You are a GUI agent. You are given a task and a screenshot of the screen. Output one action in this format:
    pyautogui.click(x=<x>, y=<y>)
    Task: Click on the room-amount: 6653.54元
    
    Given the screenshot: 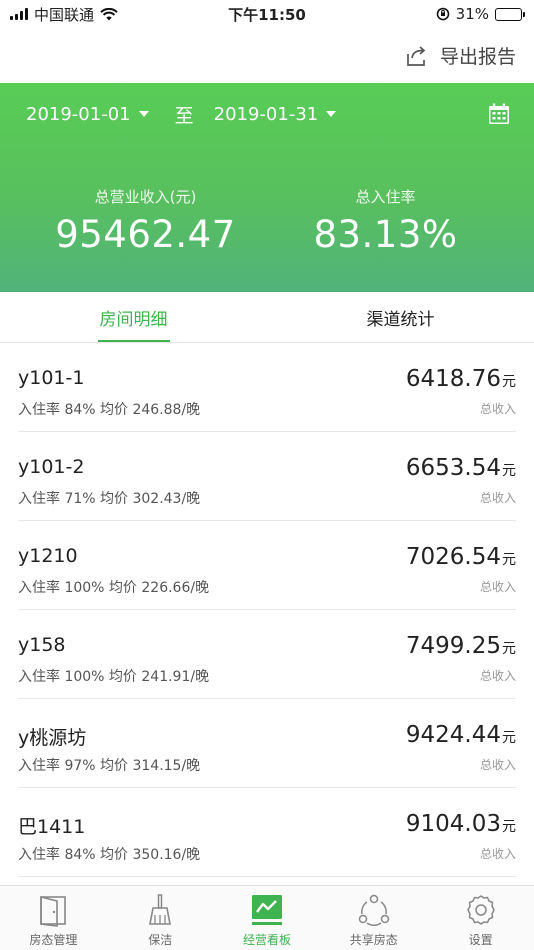 What is the action you would take?
    pyautogui.click(x=461, y=468)
    